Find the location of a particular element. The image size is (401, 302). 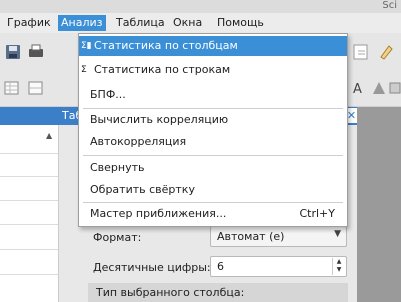

save-icon is located at coordinates (13, 52).